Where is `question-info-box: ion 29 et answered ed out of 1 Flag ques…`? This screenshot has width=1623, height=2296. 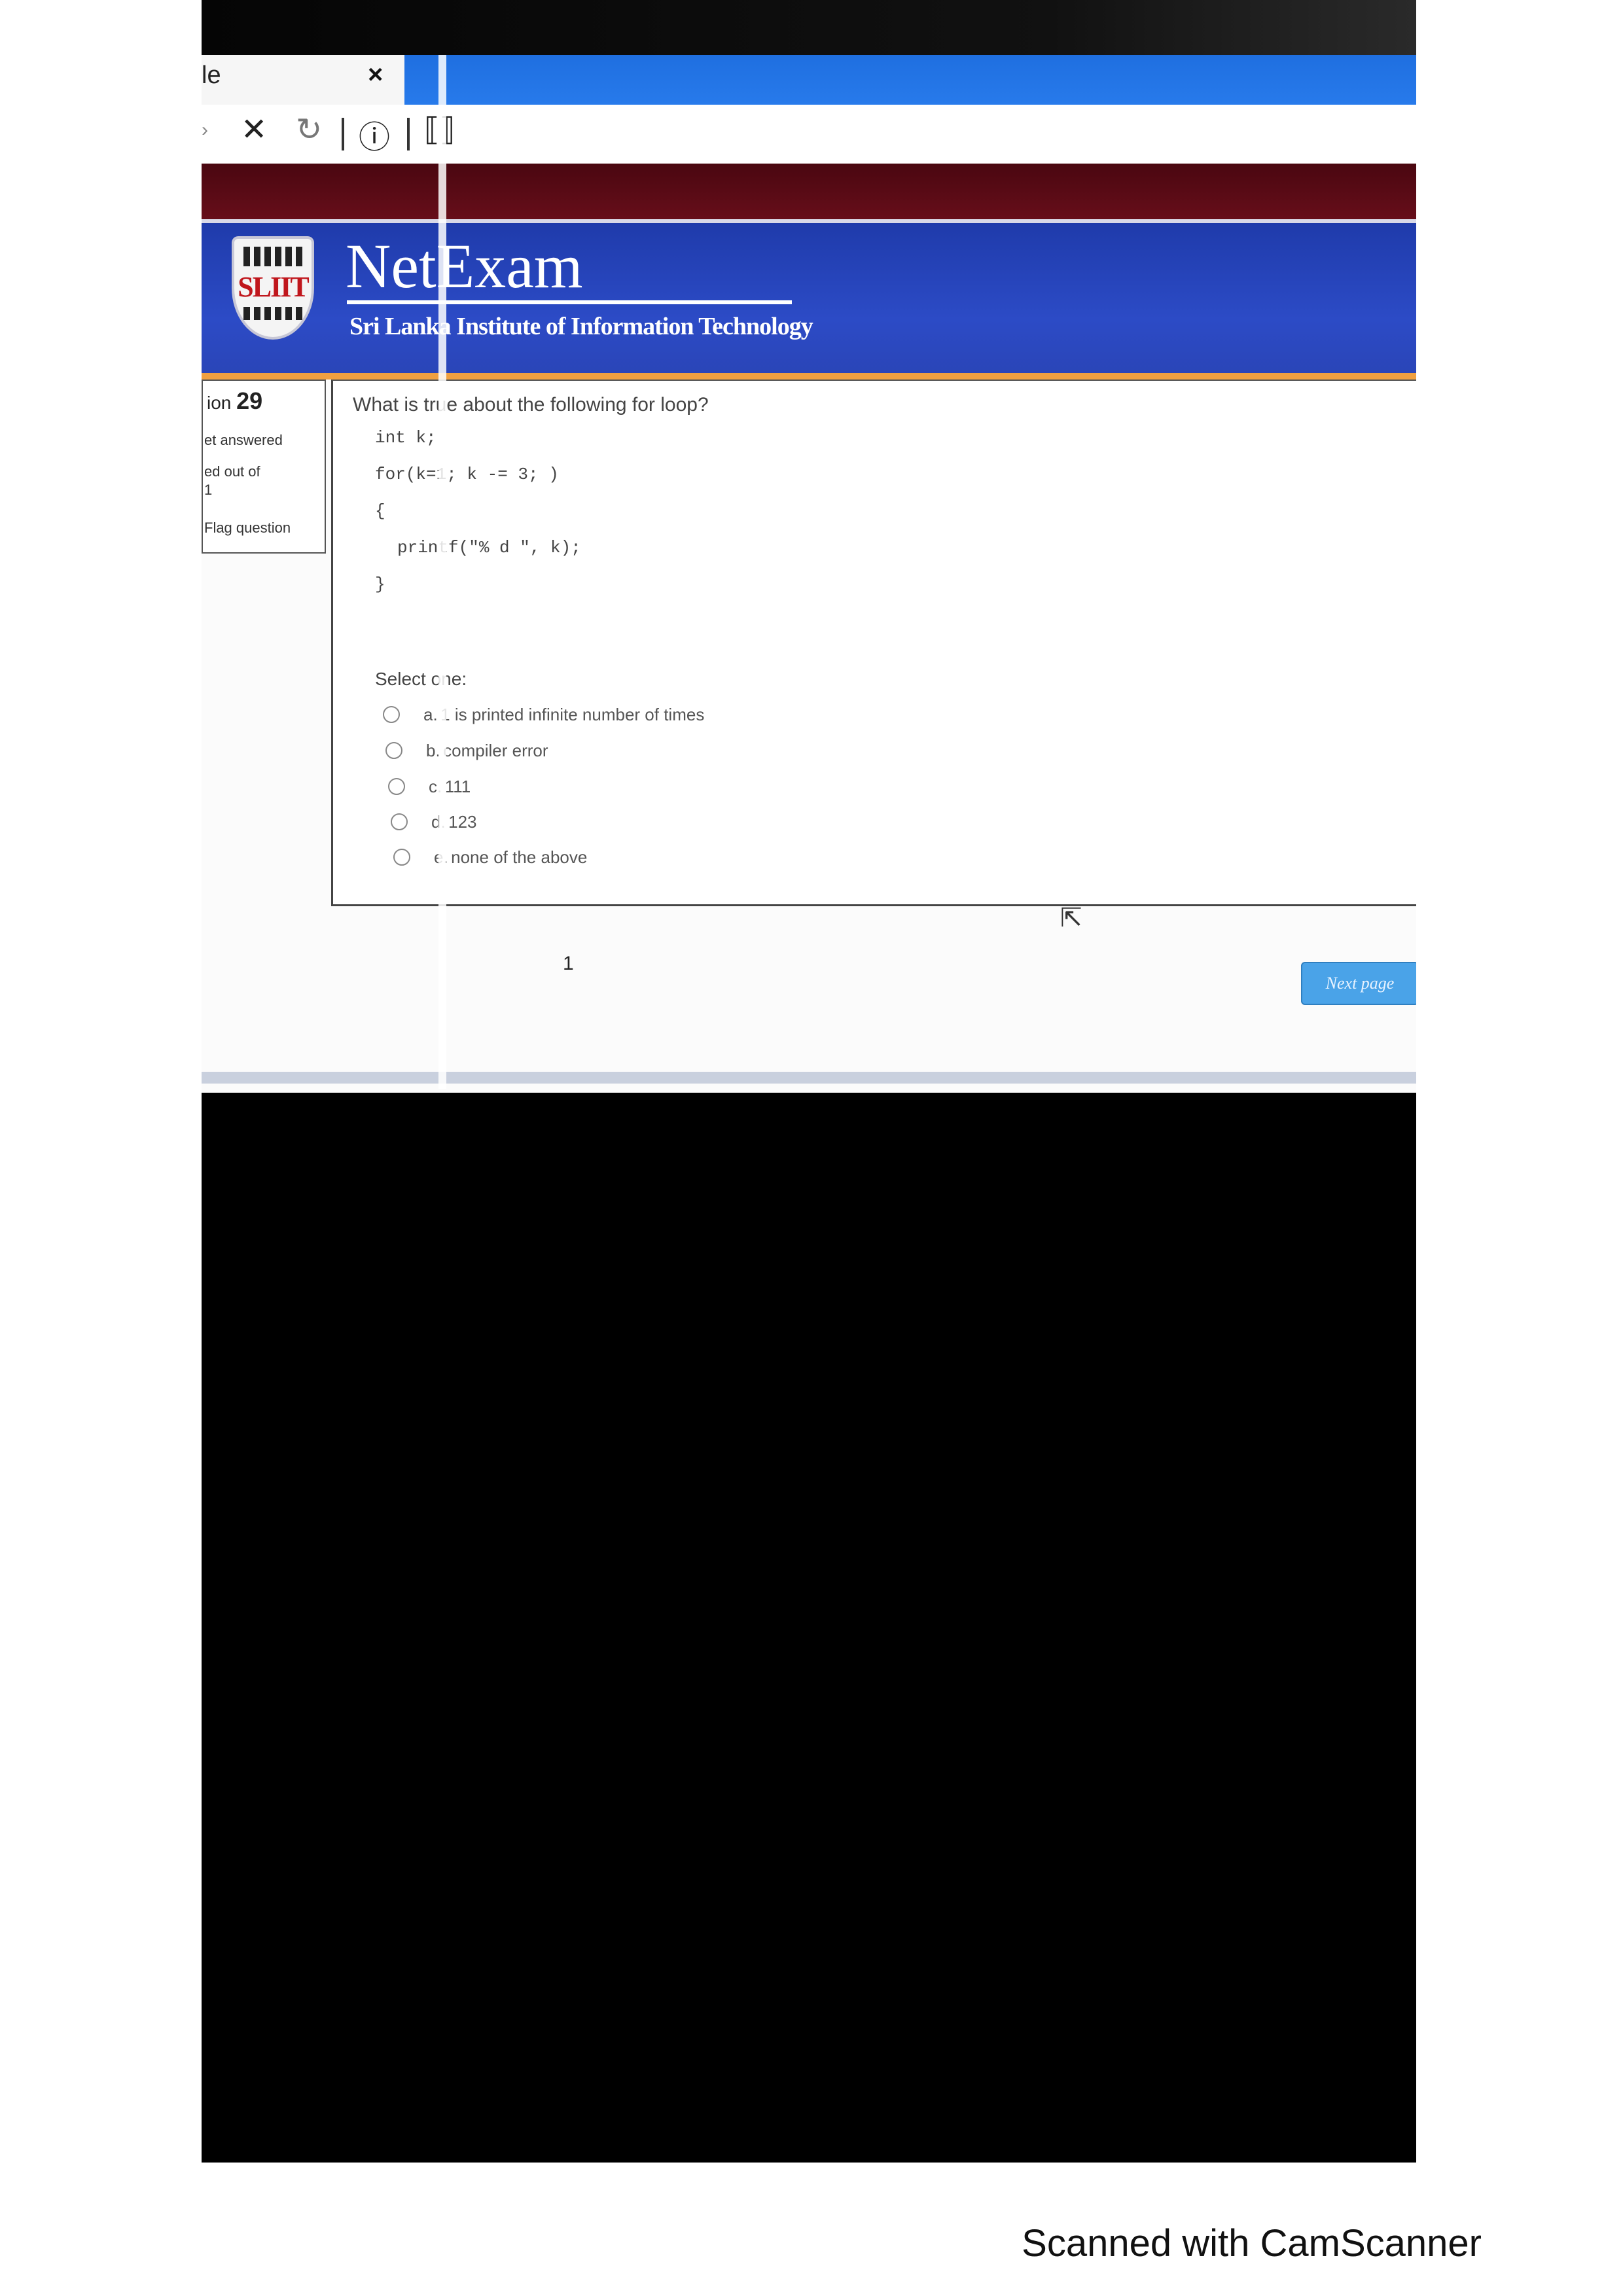
question-info-box: ion 29 et answered ed out of 1 Flag ques… is located at coordinates (264, 467).